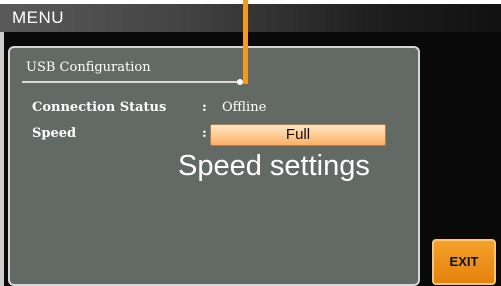 Image resolution: width=501 pixels, height=286 pixels. Describe the element at coordinates (88, 67) in the screenshot. I see `panel-title: USB Configuration` at that location.